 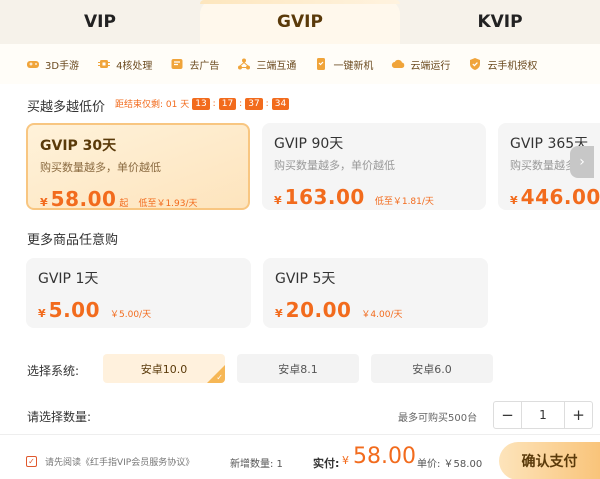 I want to click on cloud-icon, so click(x=398, y=64).